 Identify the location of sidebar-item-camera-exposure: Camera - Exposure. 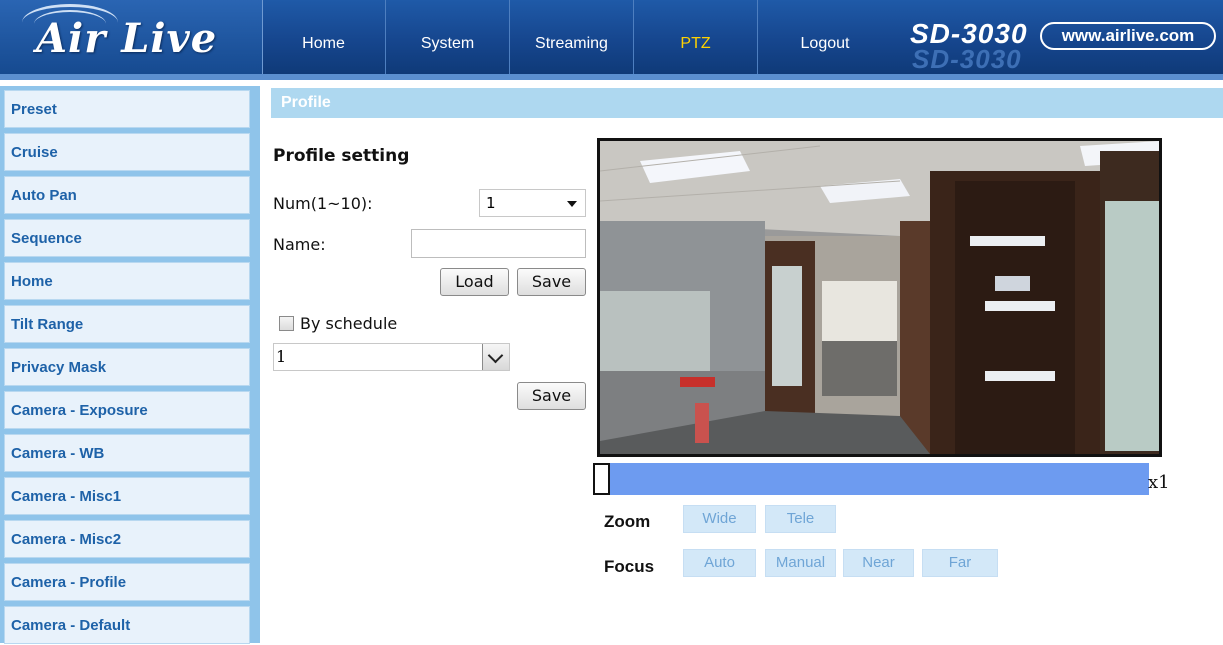
(127, 410).